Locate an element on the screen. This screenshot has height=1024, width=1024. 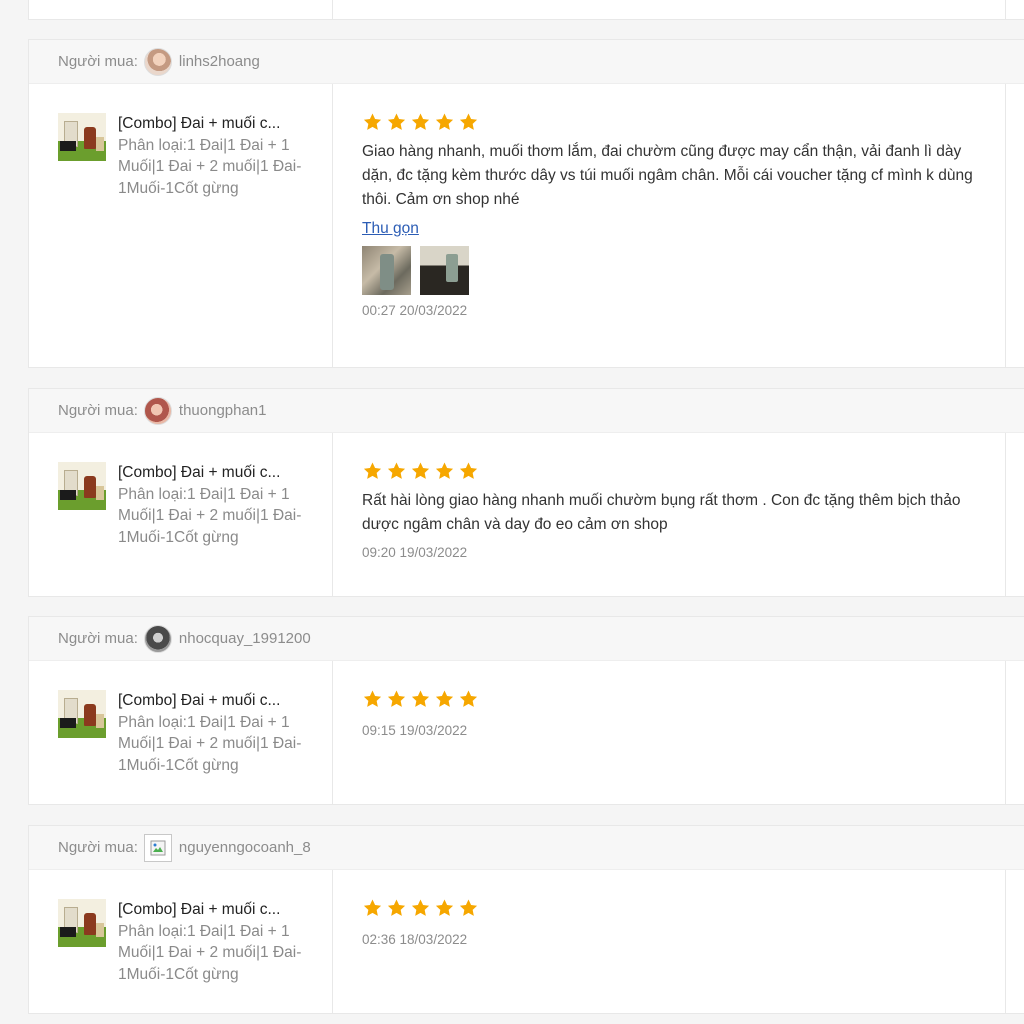
buyer-username: thuongphan1 is located at coordinates (223, 410).